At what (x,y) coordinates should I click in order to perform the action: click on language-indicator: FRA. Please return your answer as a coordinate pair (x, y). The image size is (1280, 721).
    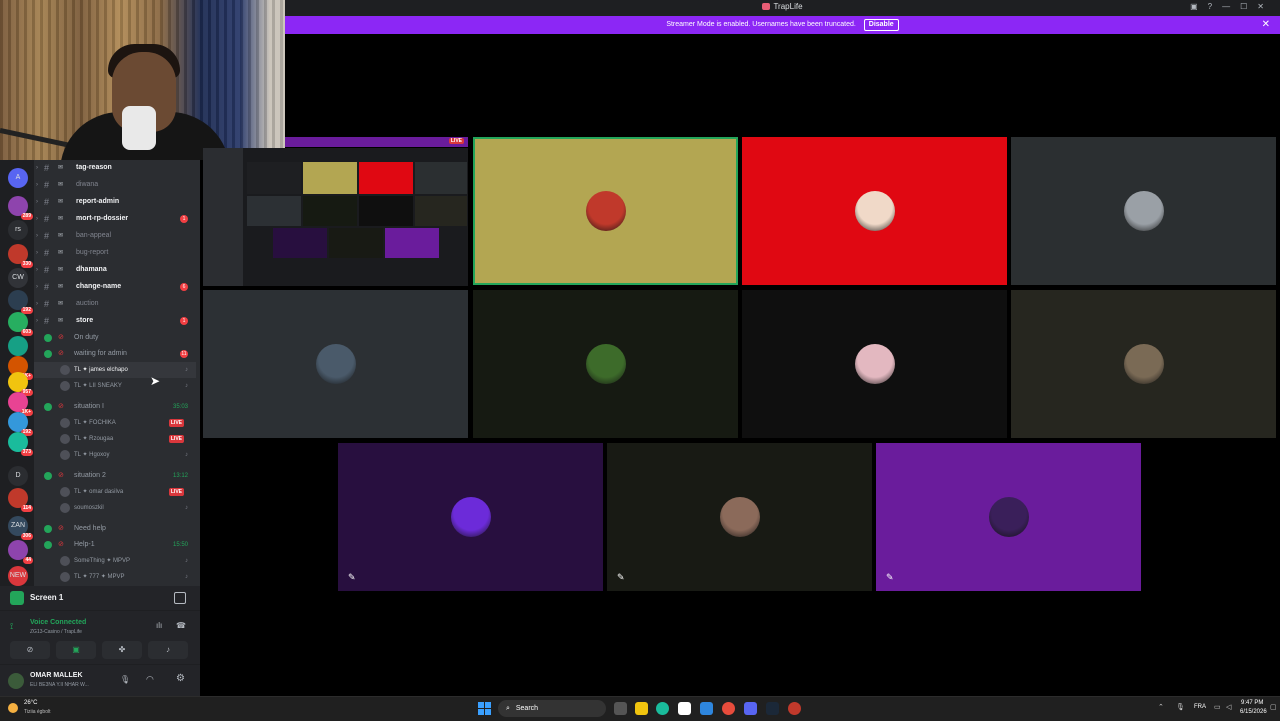
    Looking at the image, I should click on (1200, 707).